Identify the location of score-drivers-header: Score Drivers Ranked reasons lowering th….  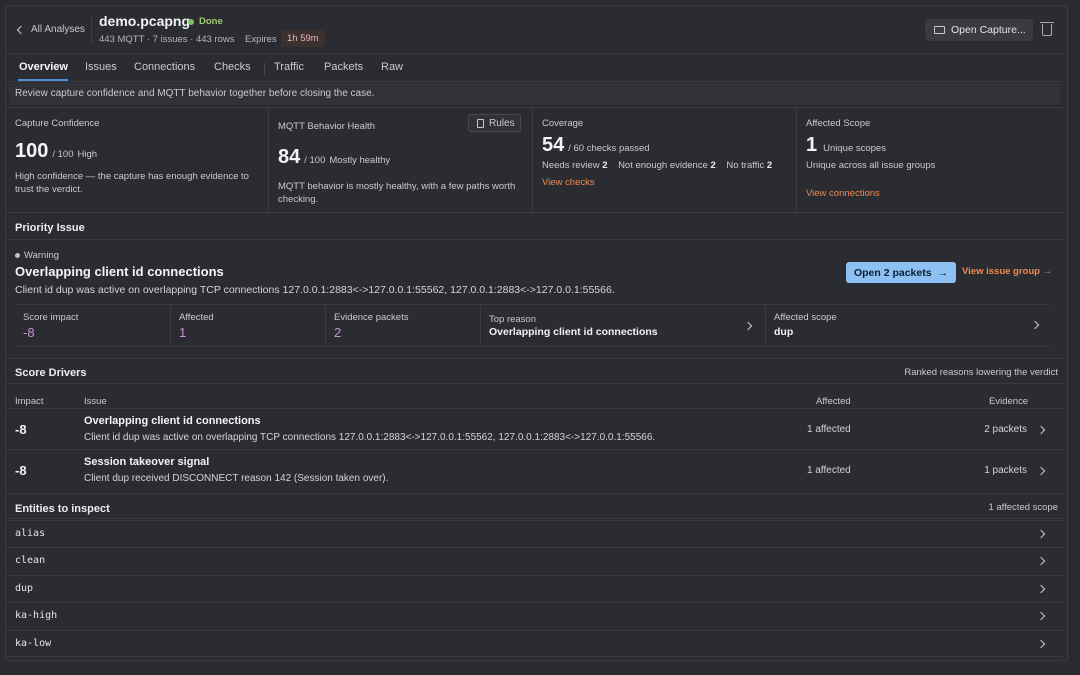
(536, 371).